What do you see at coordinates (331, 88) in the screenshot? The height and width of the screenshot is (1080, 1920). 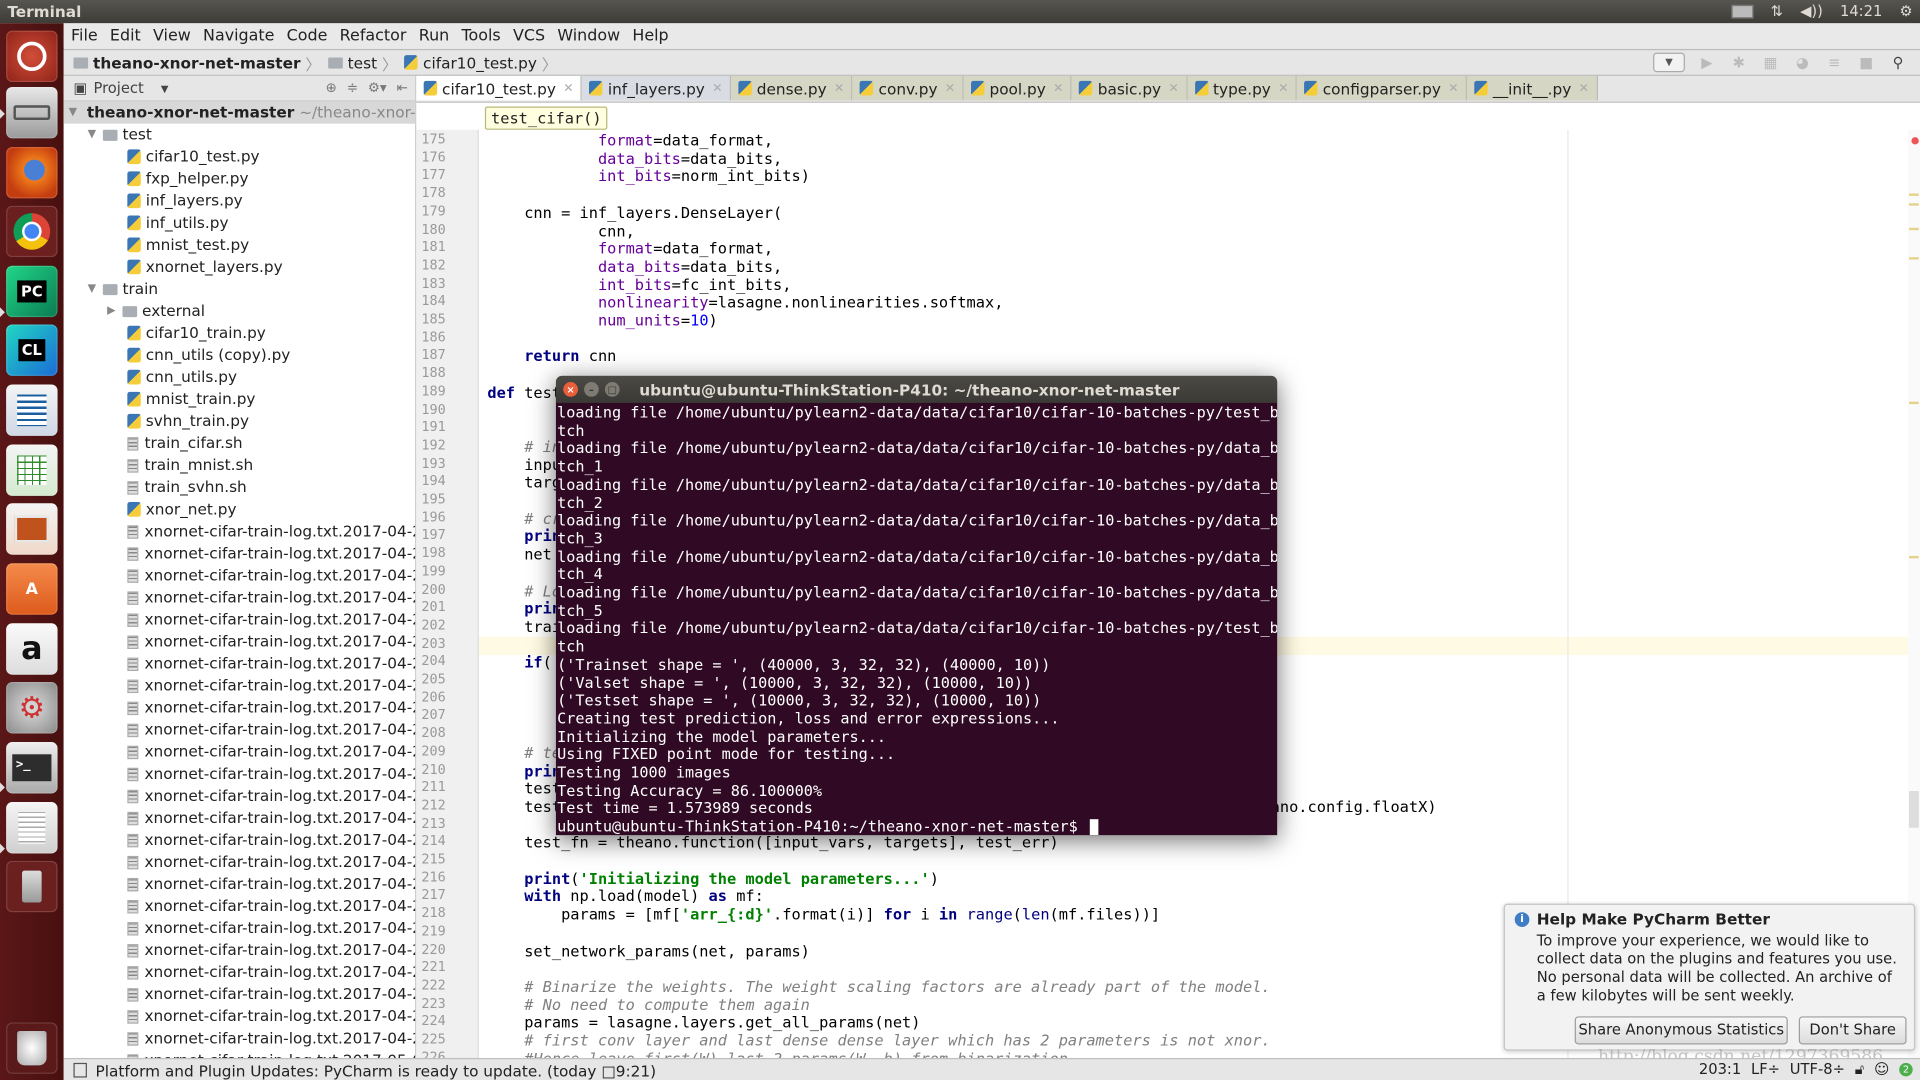 I see `locate-icon: ⊕` at bounding box center [331, 88].